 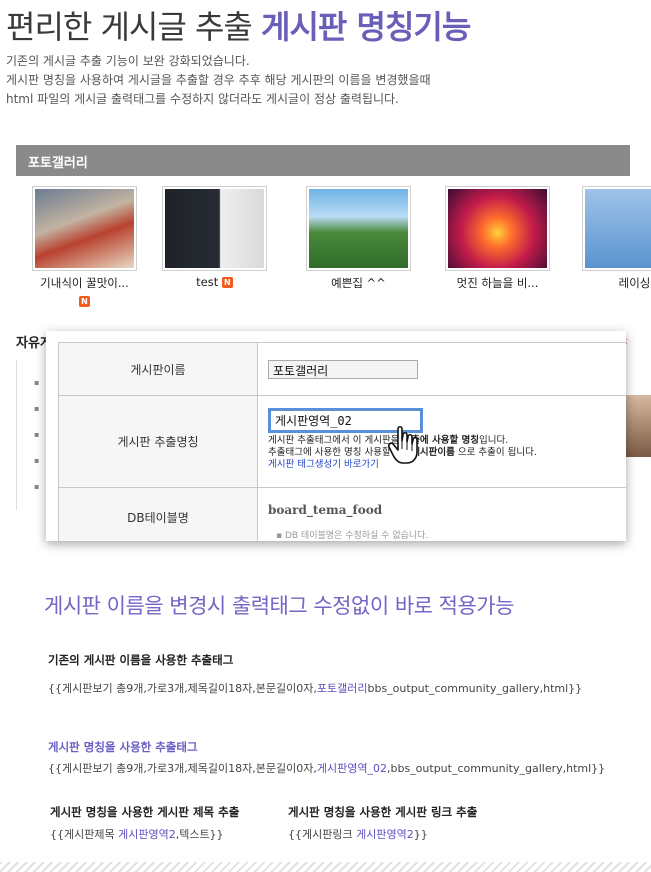 I want to click on block-heading: 게시판 명칭을 사용한 추출태그, so click(x=123, y=747).